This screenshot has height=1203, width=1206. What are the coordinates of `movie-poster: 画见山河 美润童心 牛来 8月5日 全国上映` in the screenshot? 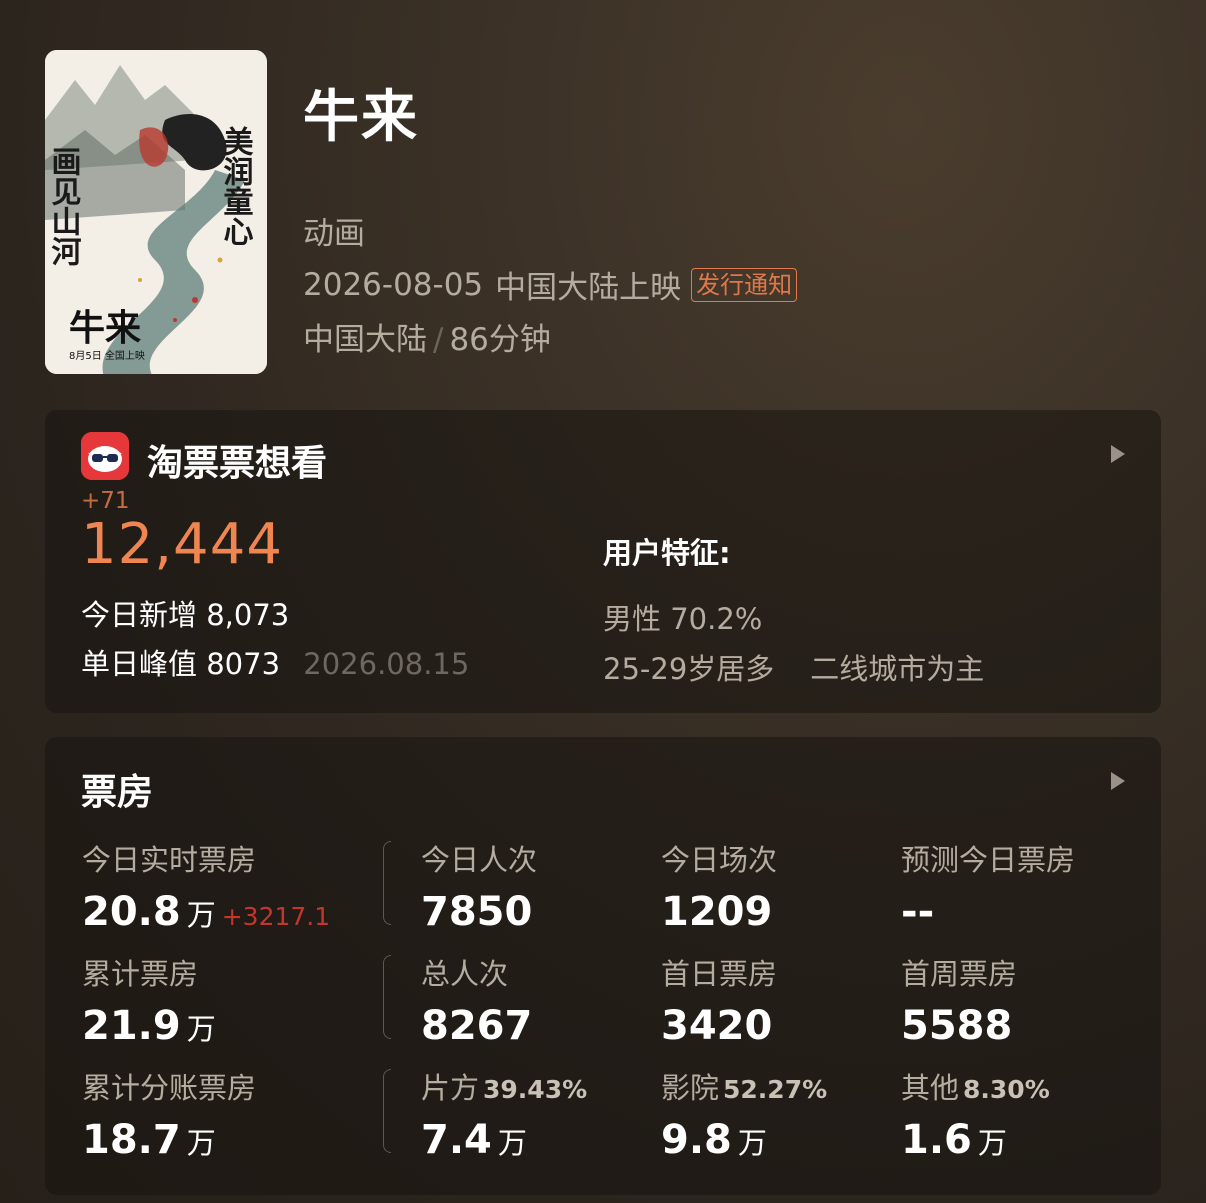 It's located at (156, 212).